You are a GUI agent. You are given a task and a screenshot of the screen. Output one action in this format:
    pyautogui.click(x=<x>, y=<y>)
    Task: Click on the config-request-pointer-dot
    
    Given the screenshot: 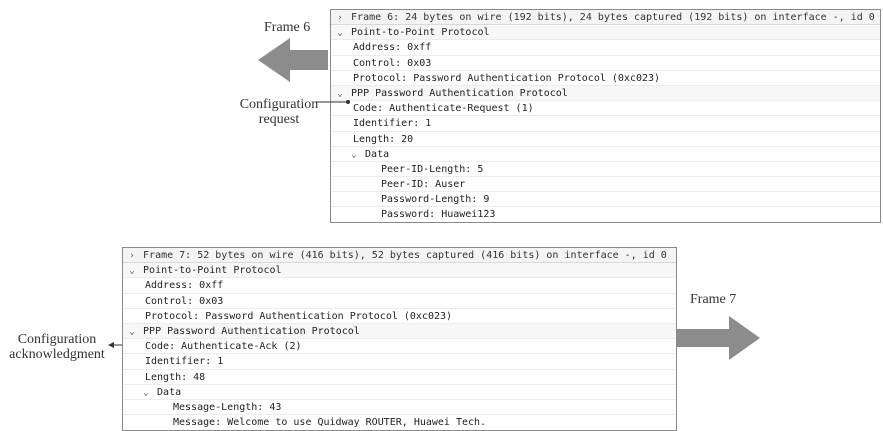 What is the action you would take?
    pyautogui.click(x=348, y=102)
    